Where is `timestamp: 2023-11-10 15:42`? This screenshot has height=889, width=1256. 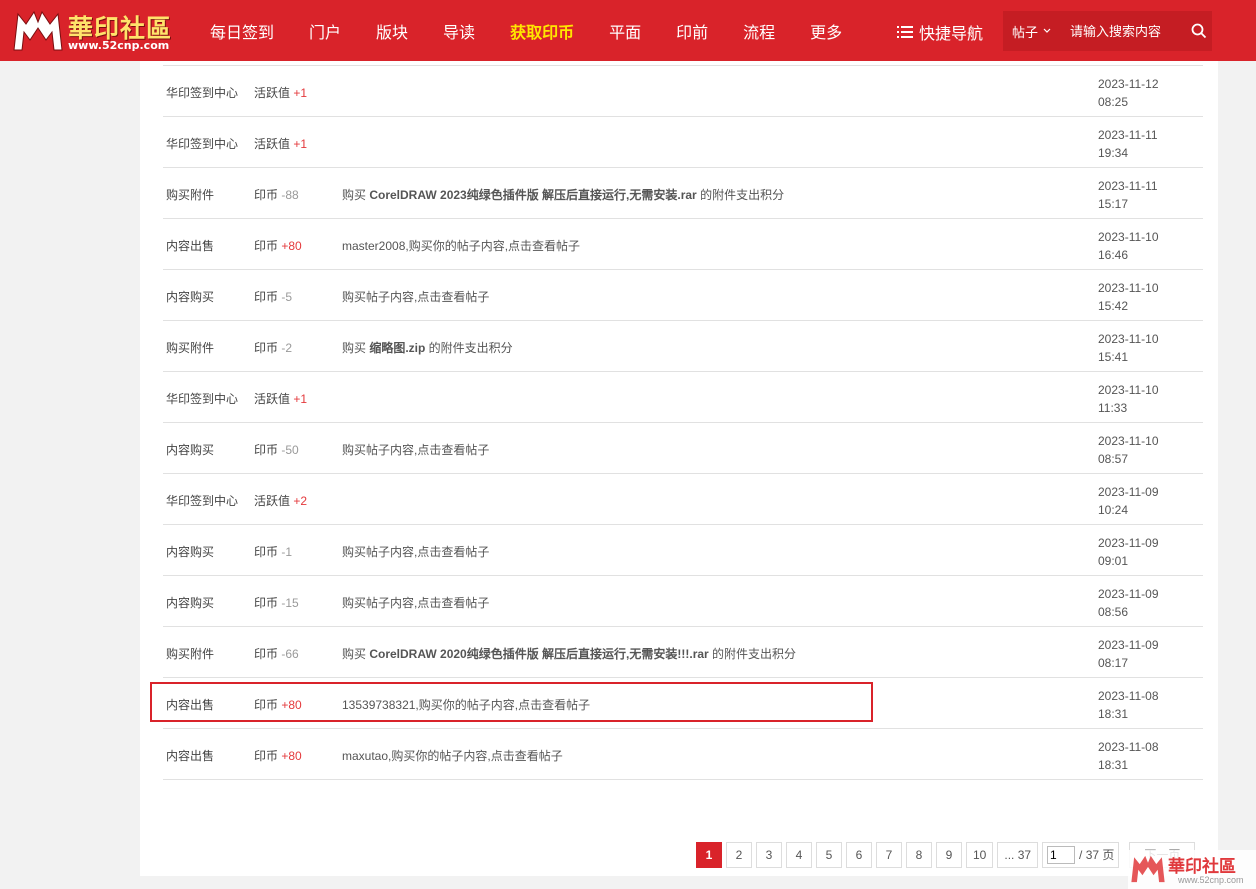 timestamp: 2023-11-10 15:42 is located at coordinates (1137, 297).